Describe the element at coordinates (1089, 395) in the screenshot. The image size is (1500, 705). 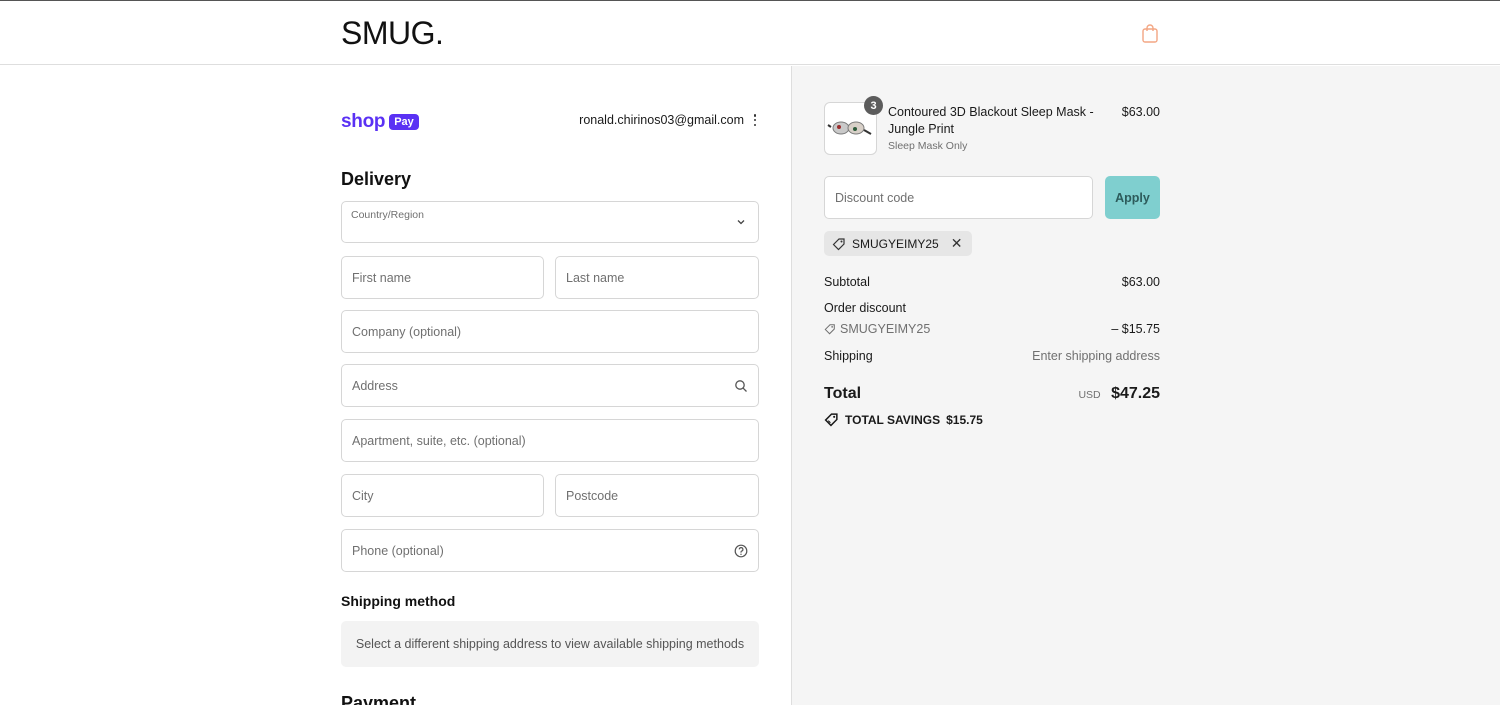
I see `currency-code: USD` at that location.